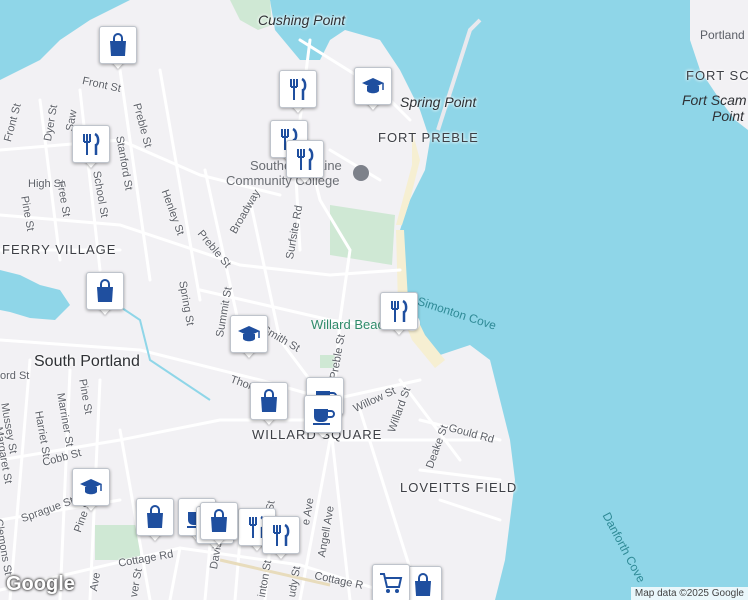 This screenshot has height=600, width=748. I want to click on fort-preble-label: FORT PREBLE, so click(428, 137).